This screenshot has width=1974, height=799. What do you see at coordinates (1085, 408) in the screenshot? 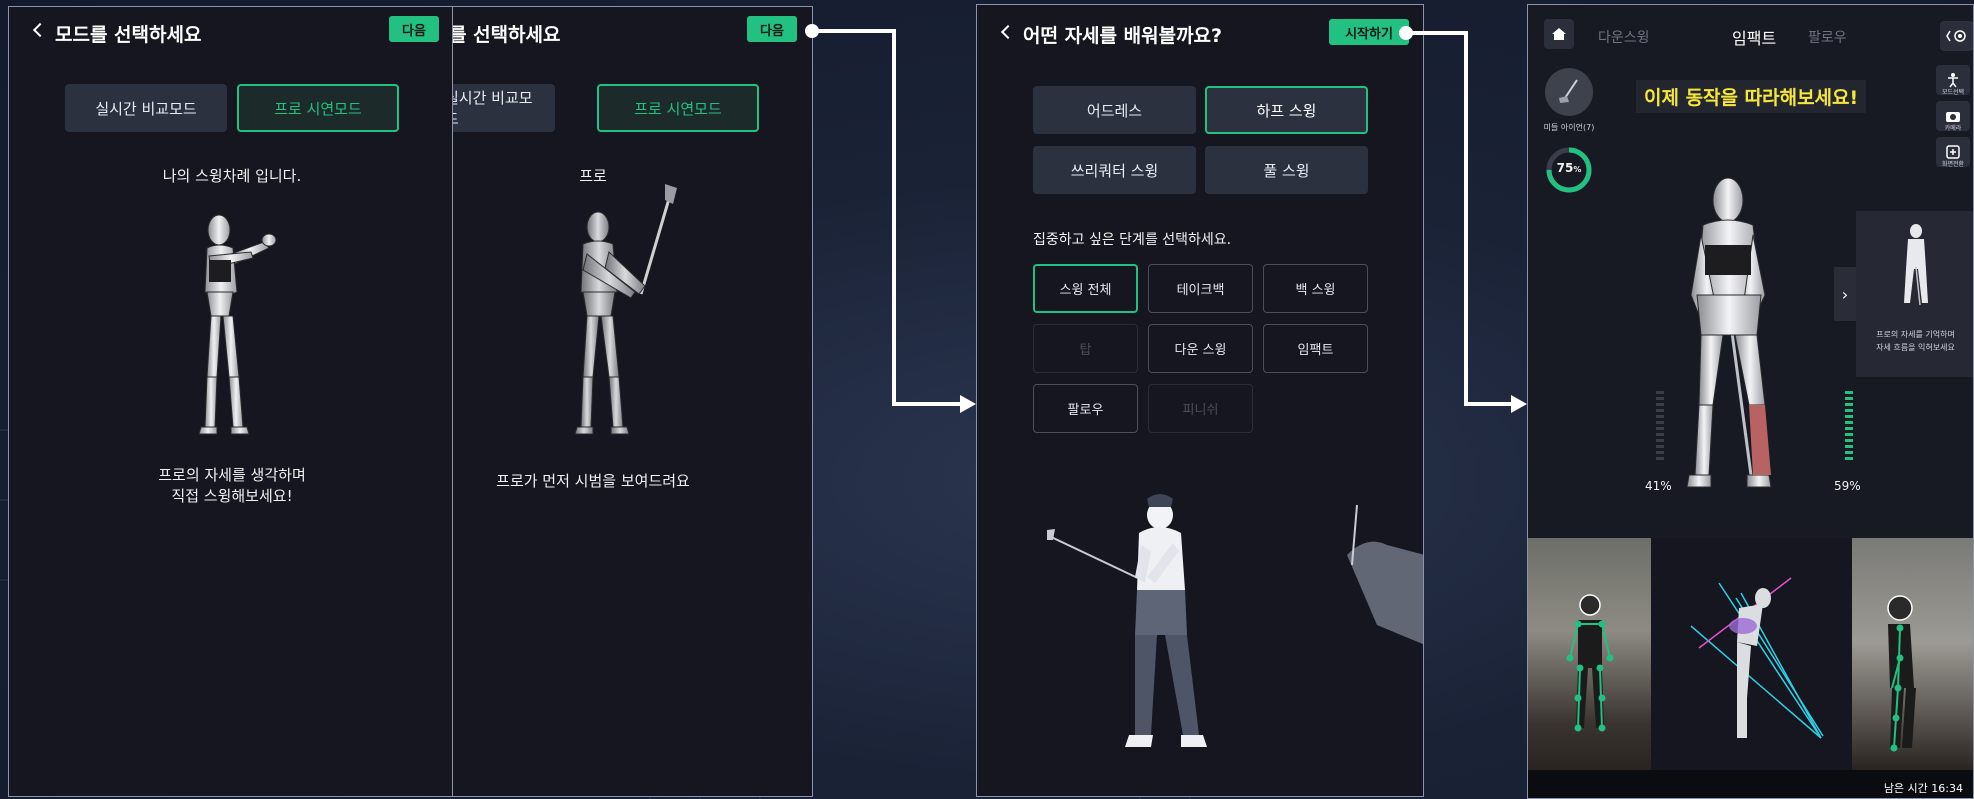
I see `stage-follow: 팔로우` at bounding box center [1085, 408].